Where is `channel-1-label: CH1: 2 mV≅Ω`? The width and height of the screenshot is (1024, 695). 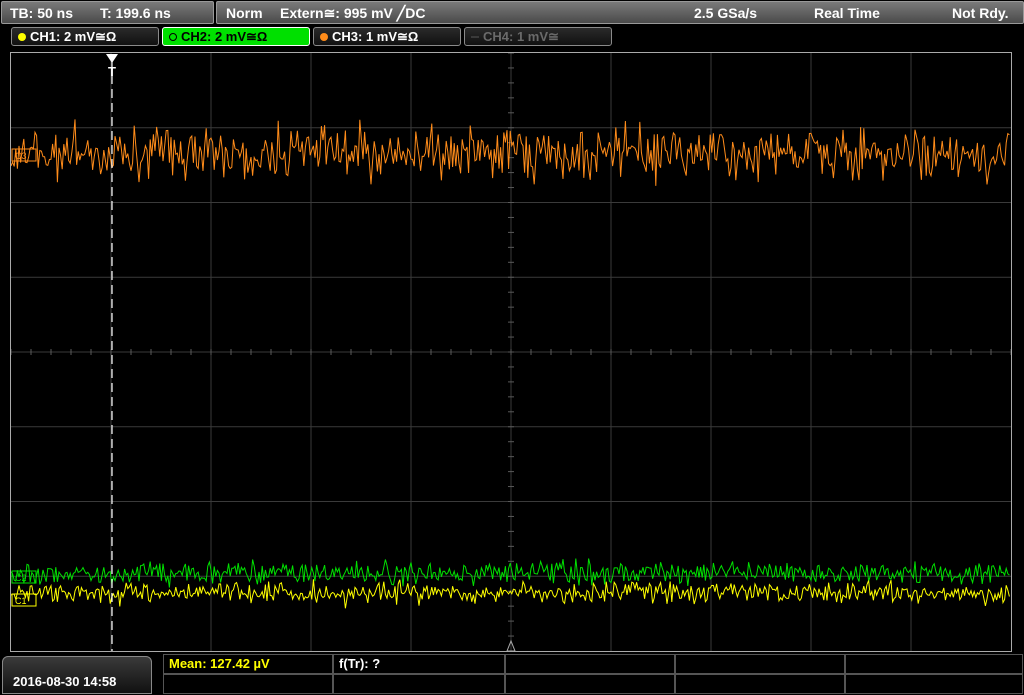
channel-1-label: CH1: 2 mV≅Ω is located at coordinates (73, 36).